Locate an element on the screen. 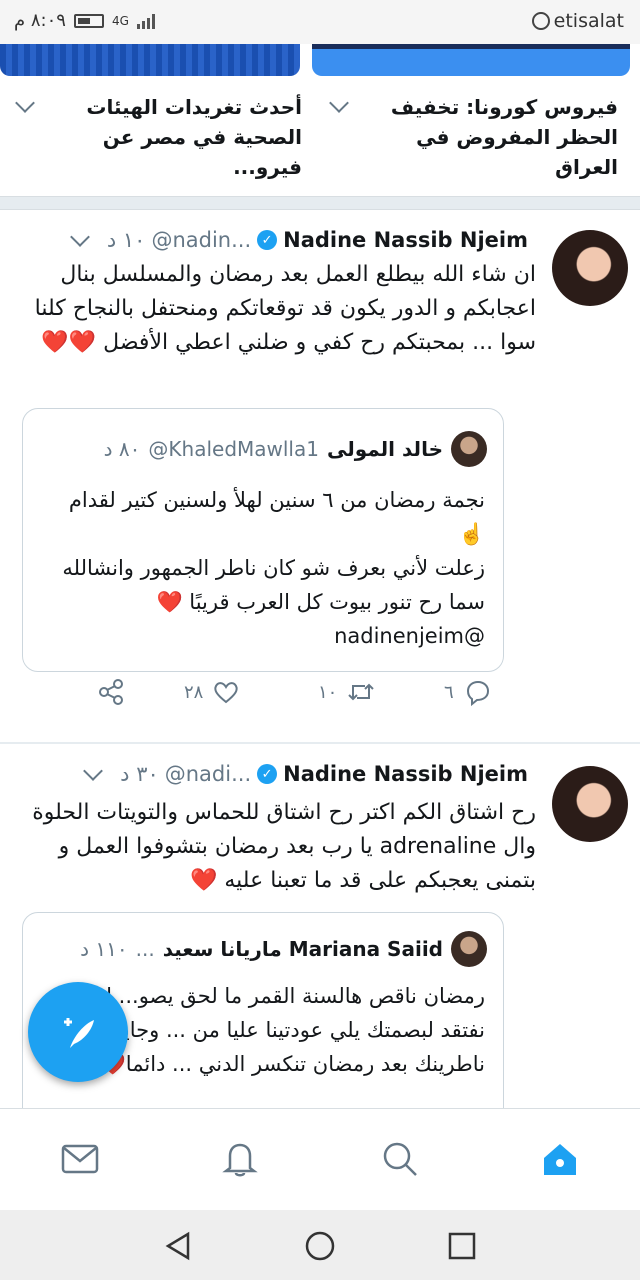 This screenshot has height=1280, width=640. signal-icon is located at coordinates (145, 21).